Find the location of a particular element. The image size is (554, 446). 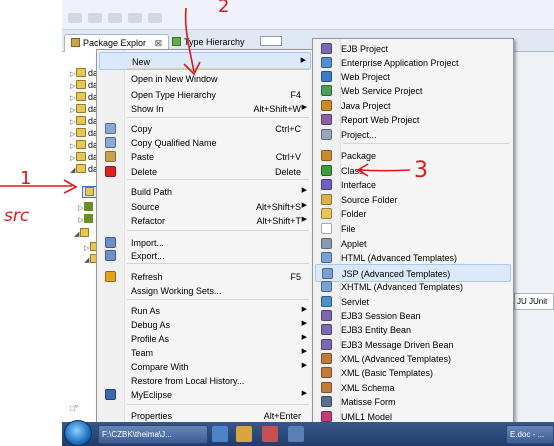

menu-item-label: Report Web Project is located at coordinates (380, 120).